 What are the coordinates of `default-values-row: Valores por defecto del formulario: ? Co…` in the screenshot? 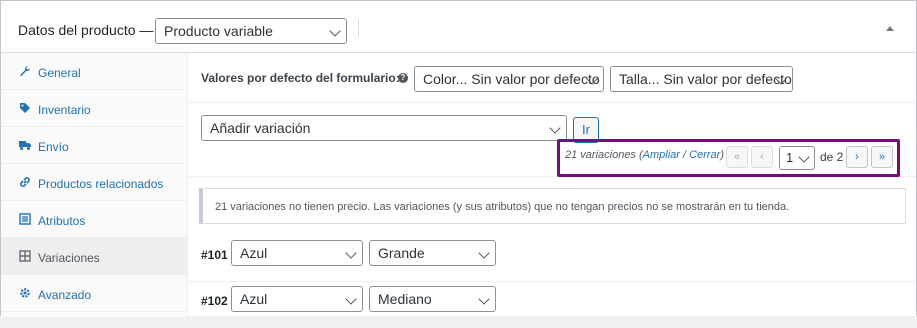 It's located at (552, 78).